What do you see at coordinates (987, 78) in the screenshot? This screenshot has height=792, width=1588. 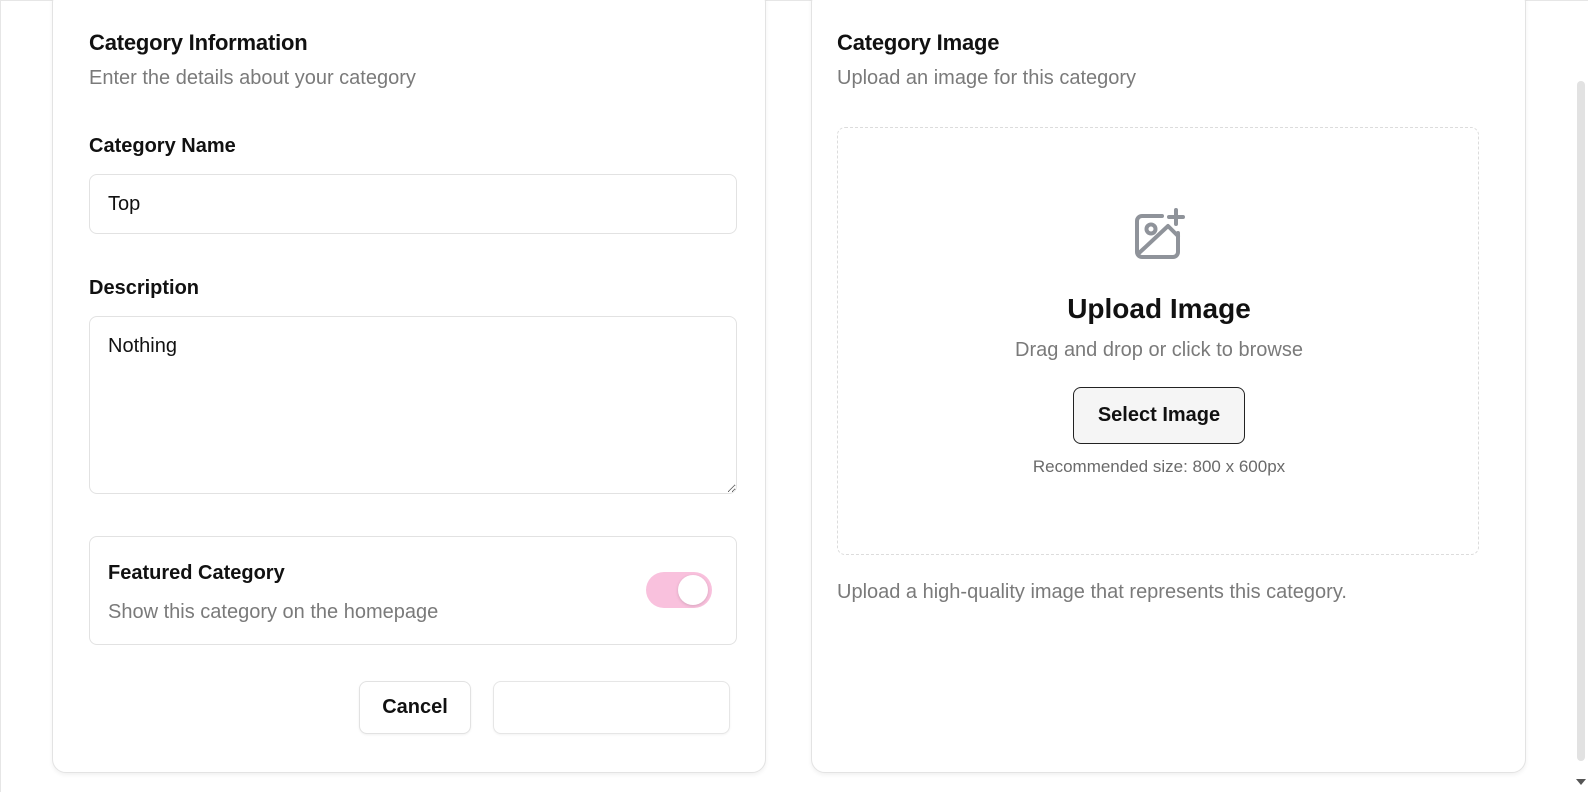 I see `section-subtitle: Upload an image for this category` at bounding box center [987, 78].